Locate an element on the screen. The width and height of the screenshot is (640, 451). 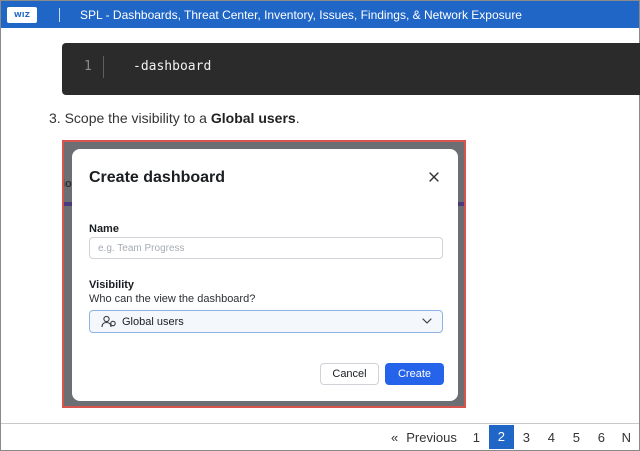
next-link-partial: N is located at coordinates (626, 437).